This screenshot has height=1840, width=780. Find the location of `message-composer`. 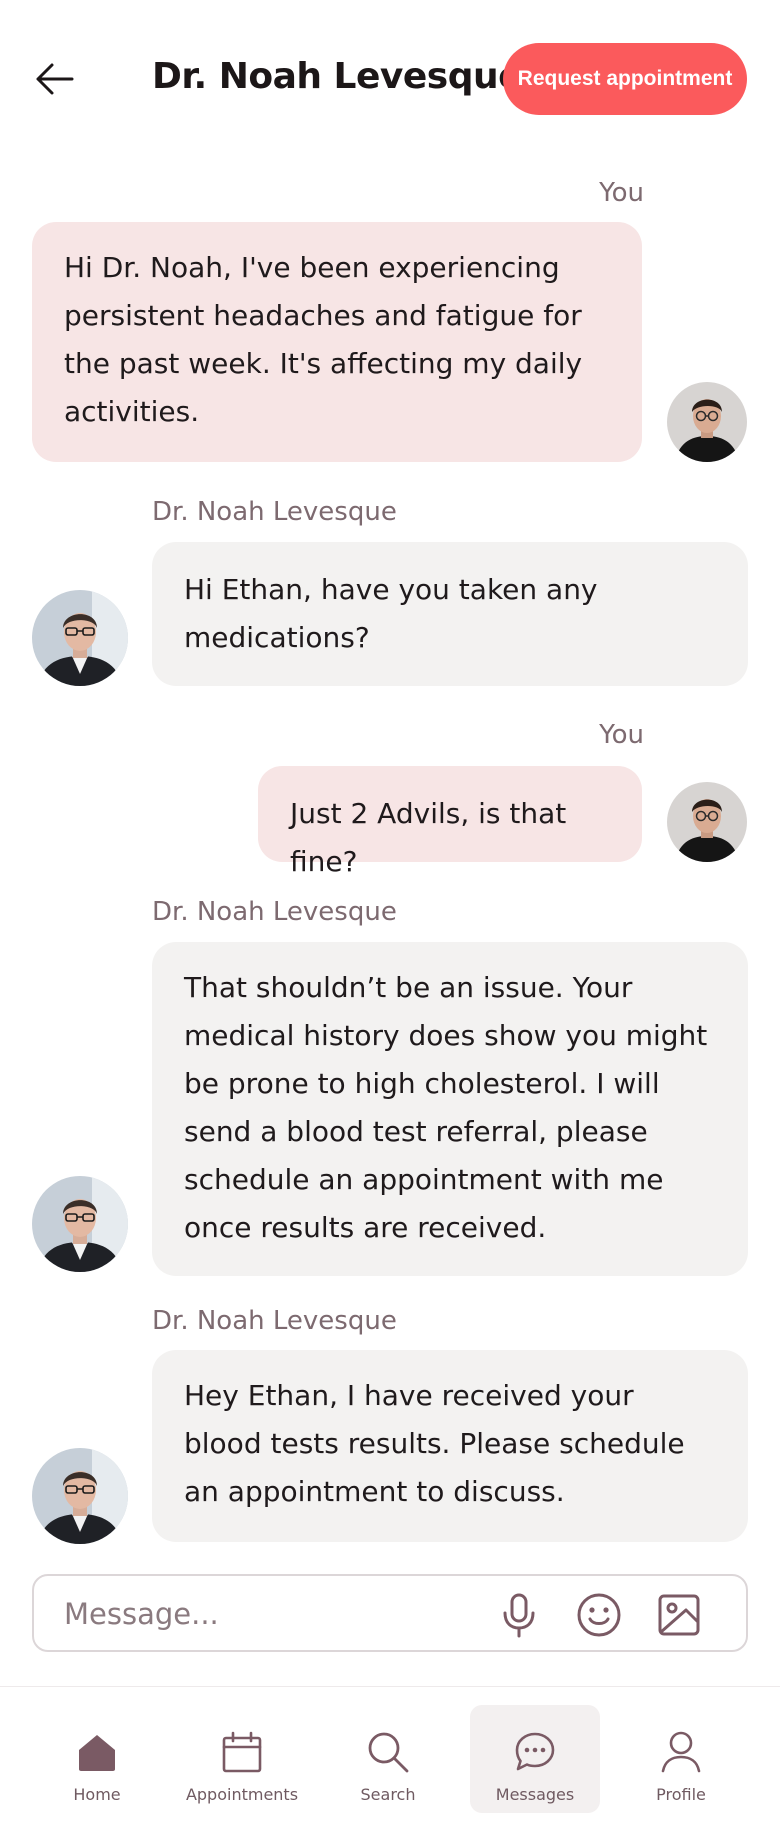

message-composer is located at coordinates (390, 1613).